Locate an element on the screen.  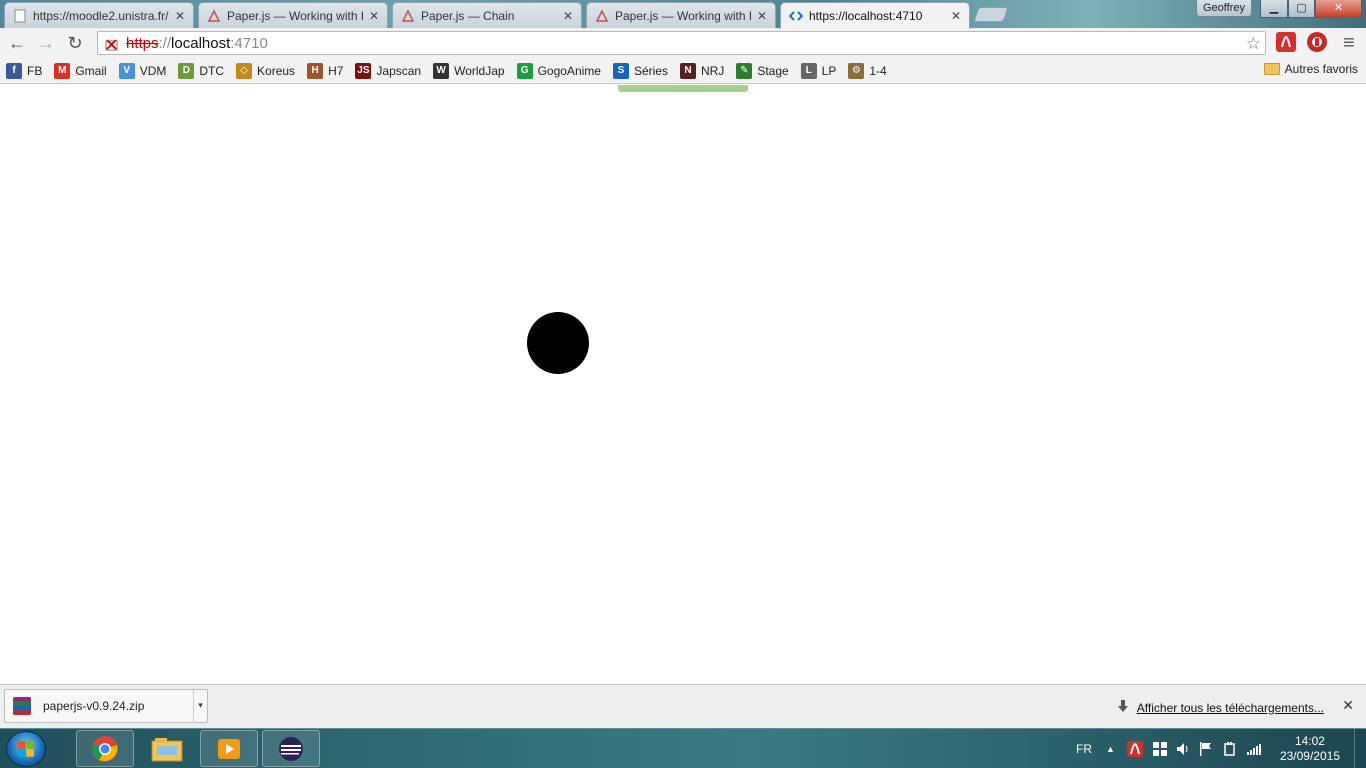
bookmark-label: Stage is located at coordinates (773, 70).